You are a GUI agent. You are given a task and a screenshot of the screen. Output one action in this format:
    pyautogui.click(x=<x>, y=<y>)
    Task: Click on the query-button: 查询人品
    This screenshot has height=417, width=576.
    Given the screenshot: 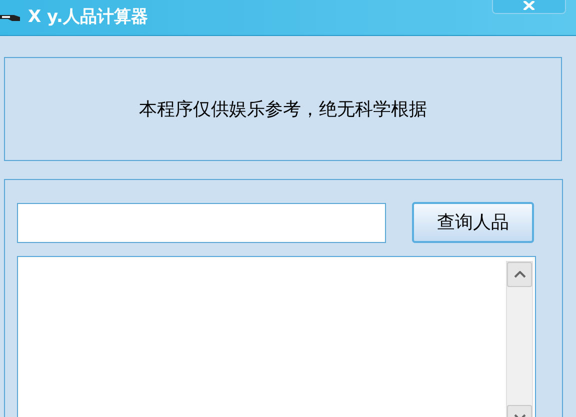 What is the action you would take?
    pyautogui.click(x=473, y=222)
    